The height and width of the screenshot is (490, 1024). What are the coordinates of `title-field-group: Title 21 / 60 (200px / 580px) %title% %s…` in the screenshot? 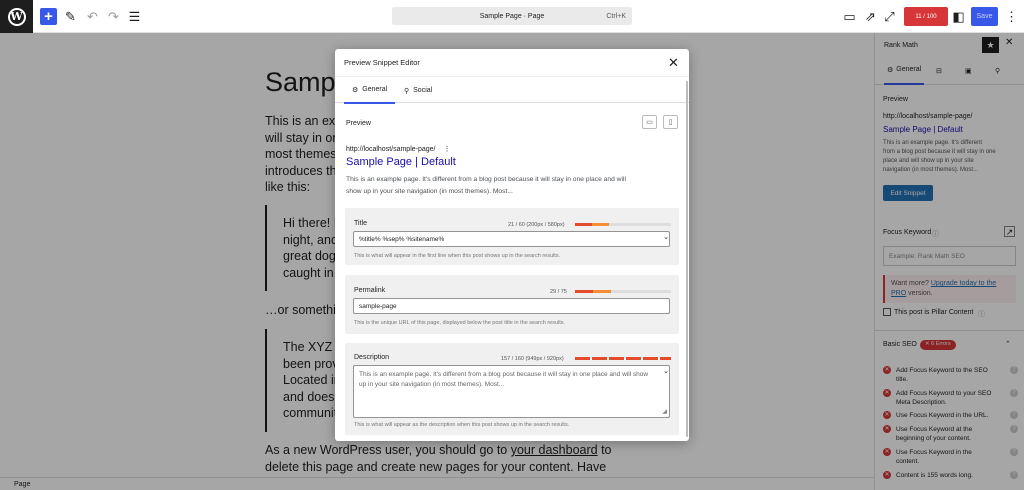 It's located at (512, 236).